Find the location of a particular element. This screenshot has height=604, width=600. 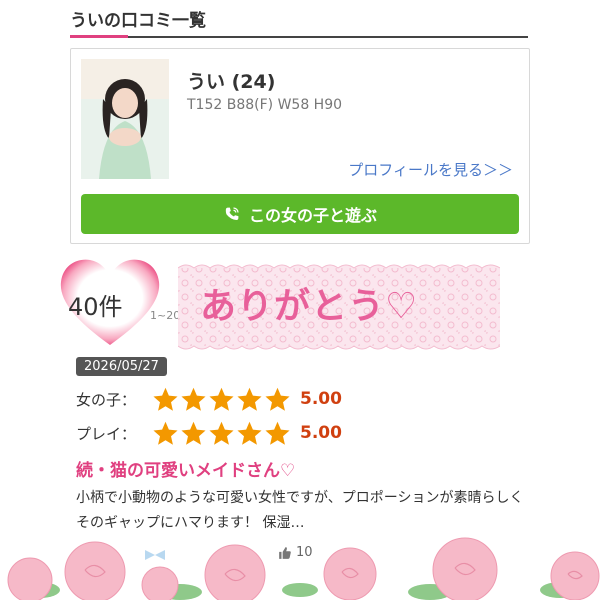

rating-row-play: プレイ： 5.00 is located at coordinates (209, 433).